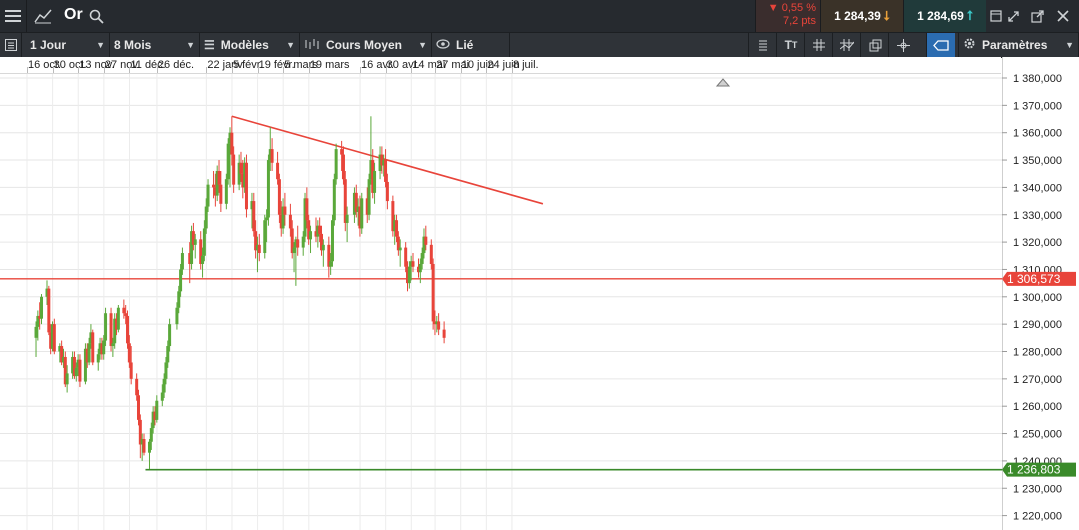  What do you see at coordinates (886, 15) in the screenshot?
I see `down-arrow-icon: ⭣` at bounding box center [886, 15].